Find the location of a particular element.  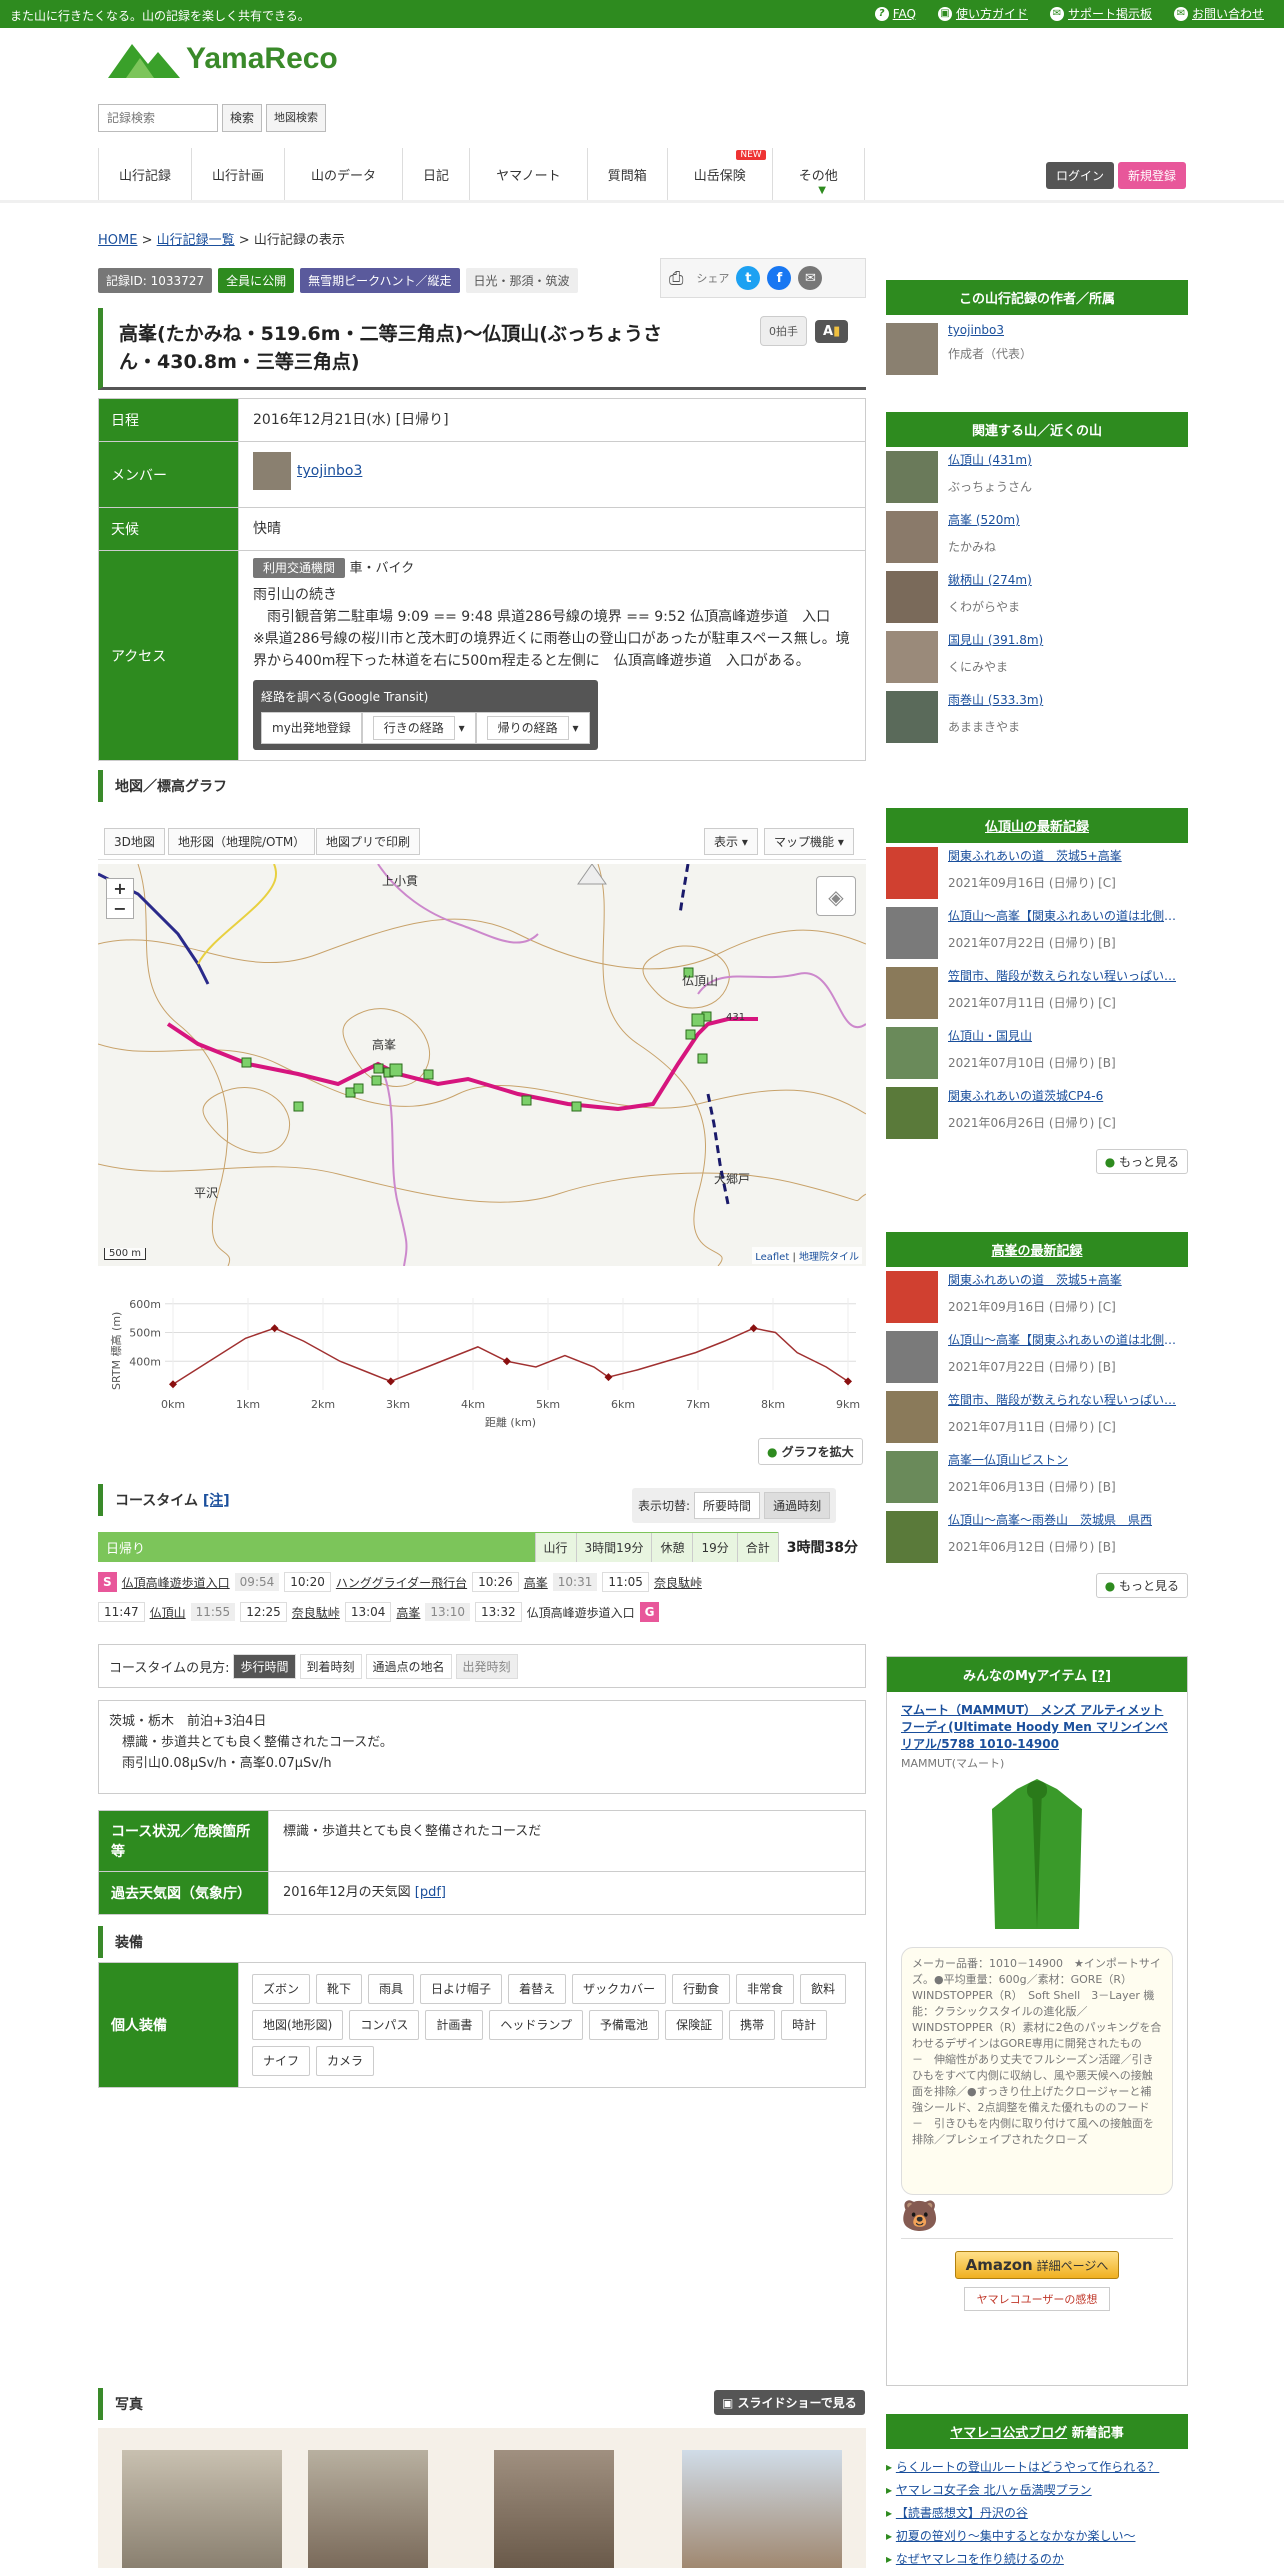

blog-item: ▸ 【読書感想文】丹沢の谷 is located at coordinates (1037, 2512).